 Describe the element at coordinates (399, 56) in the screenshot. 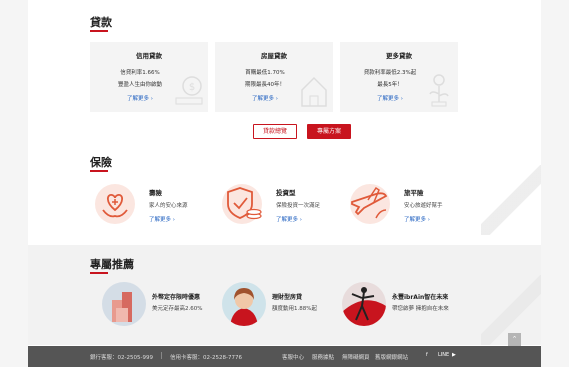

I see `loan-card-title: 更多貸款` at that location.